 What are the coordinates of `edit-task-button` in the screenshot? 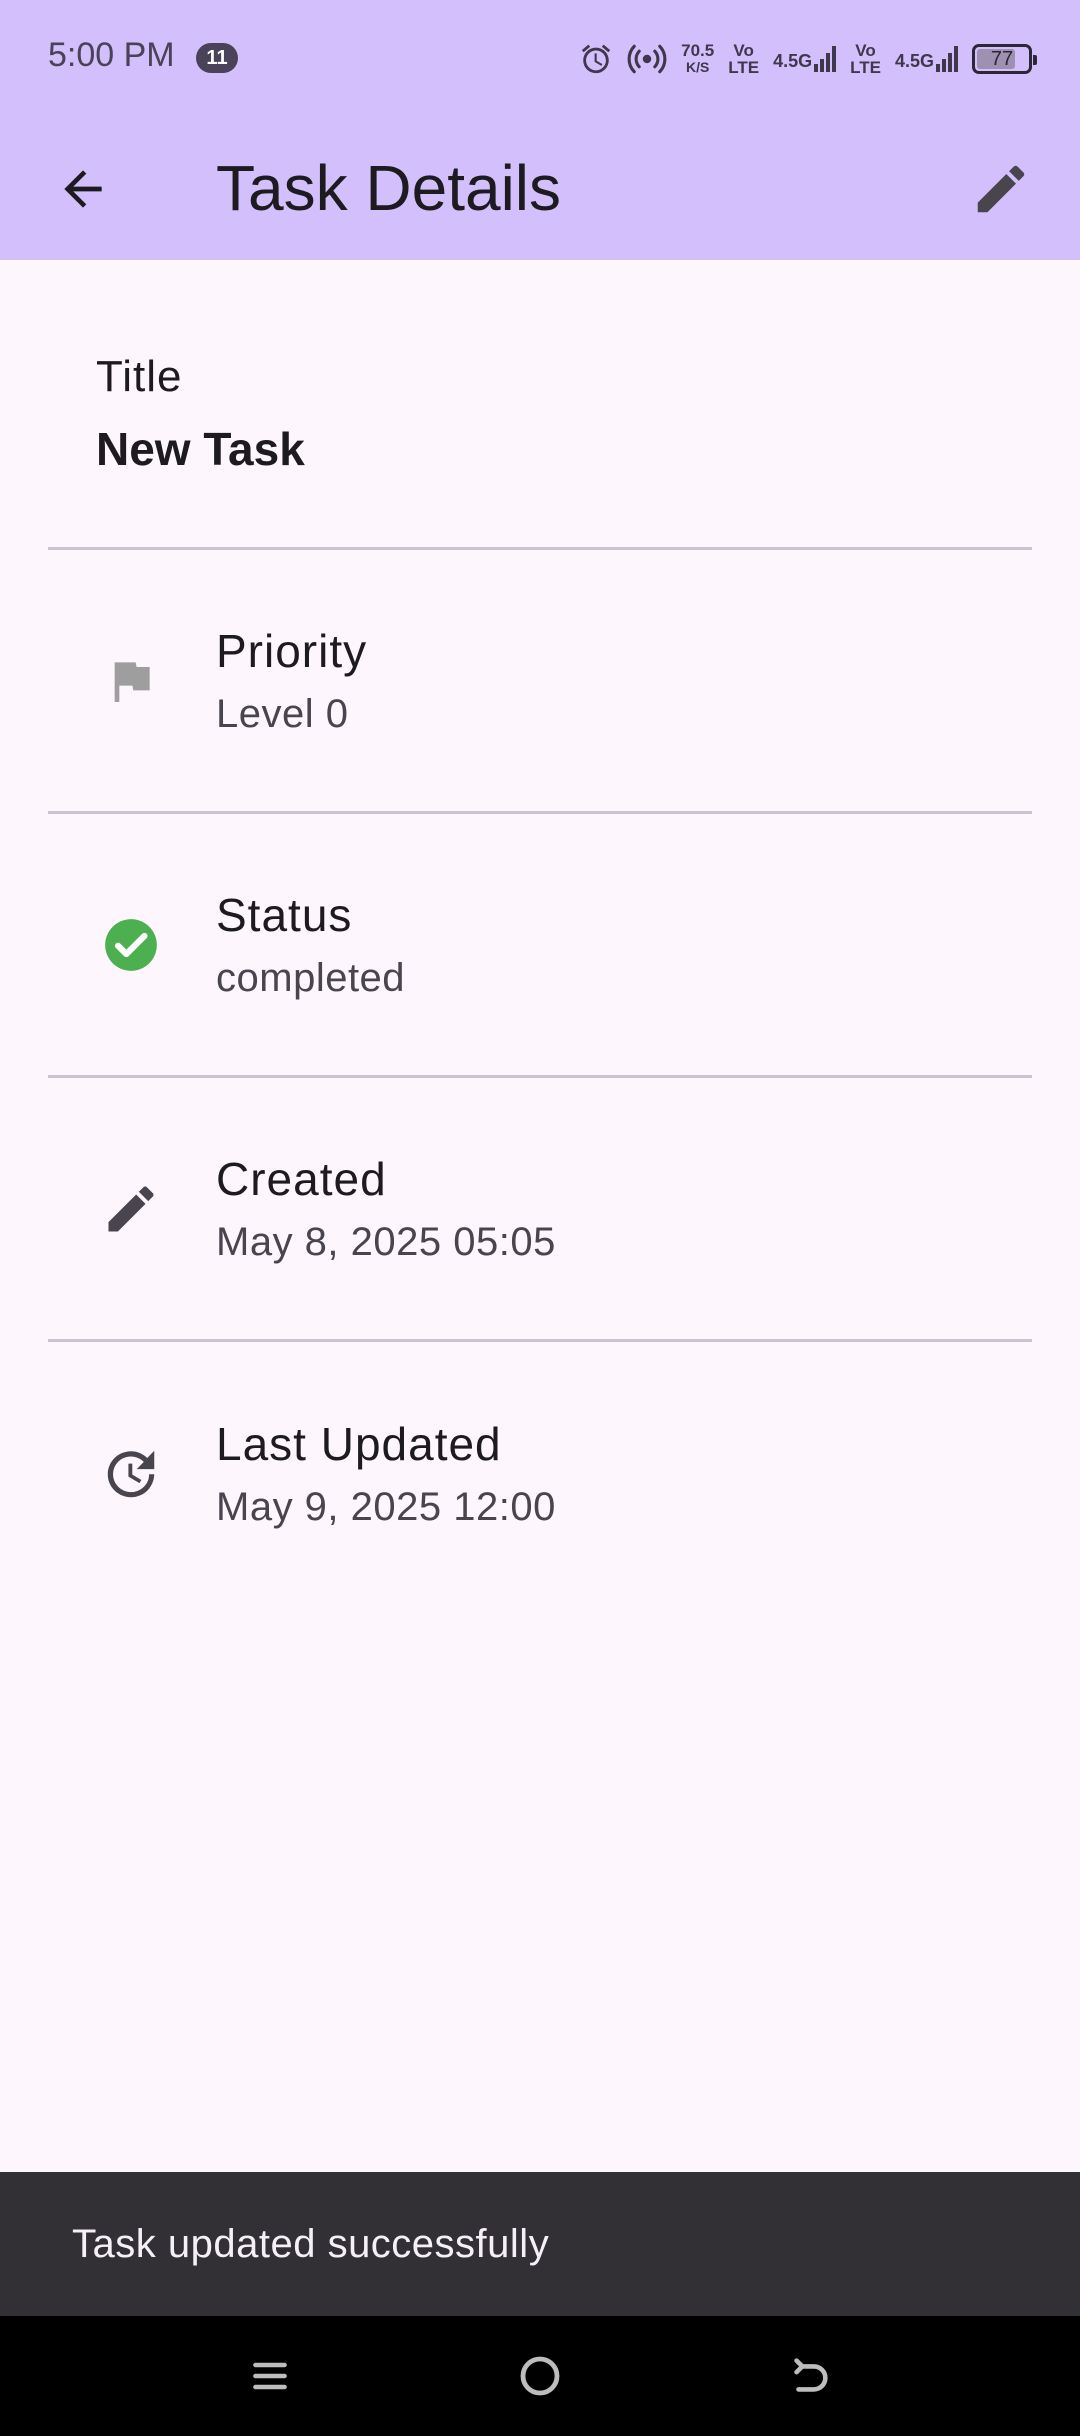 It's located at (1001, 189).